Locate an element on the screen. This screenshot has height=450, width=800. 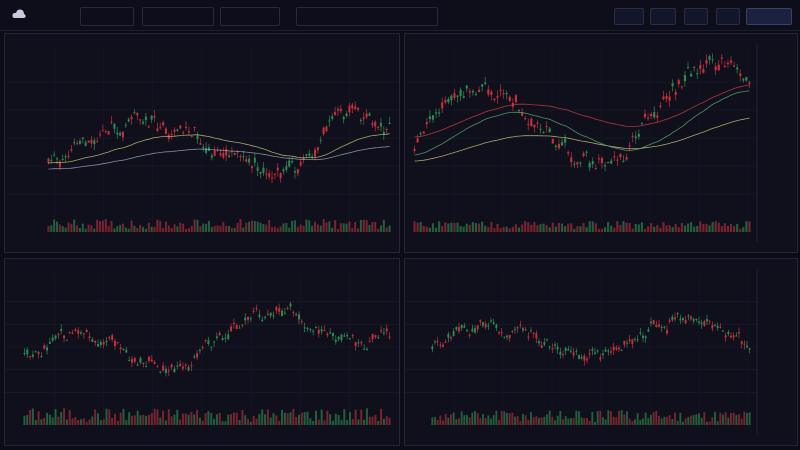
account-button is located at coordinates (769, 16).